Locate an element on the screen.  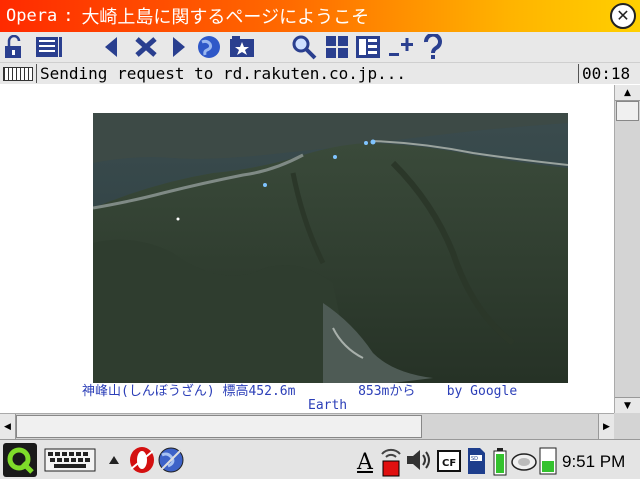
network-globe-icon is located at coordinates (171, 460).